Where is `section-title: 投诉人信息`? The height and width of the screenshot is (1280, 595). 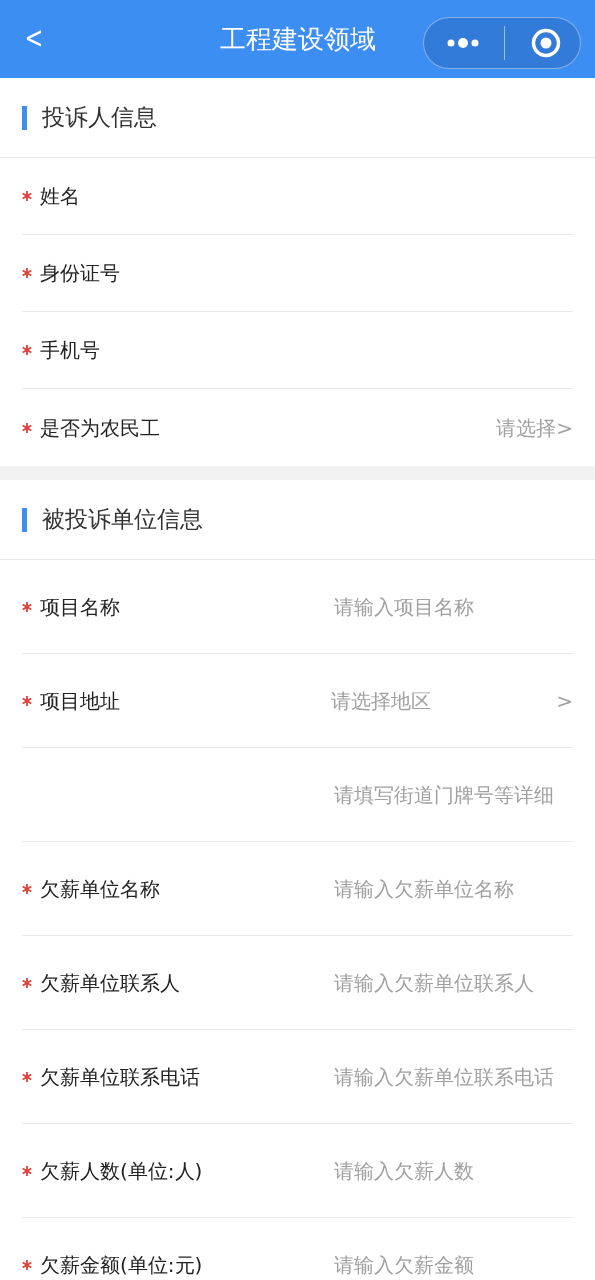
section-title: 投诉人信息 is located at coordinates (99, 118).